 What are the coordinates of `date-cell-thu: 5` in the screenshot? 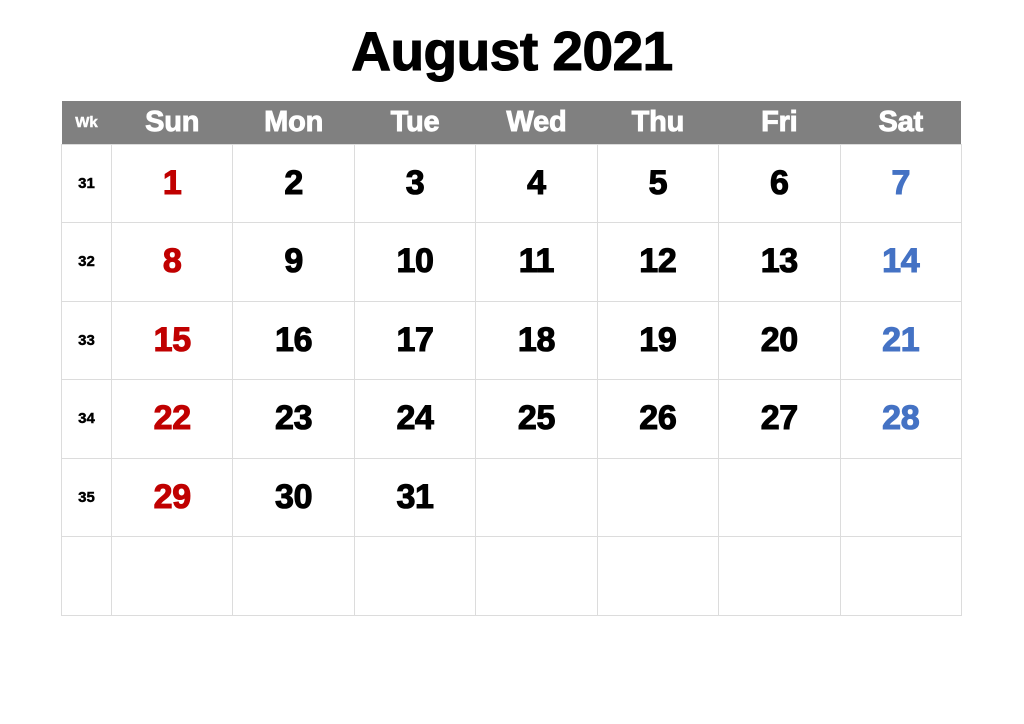 It's located at (658, 183).